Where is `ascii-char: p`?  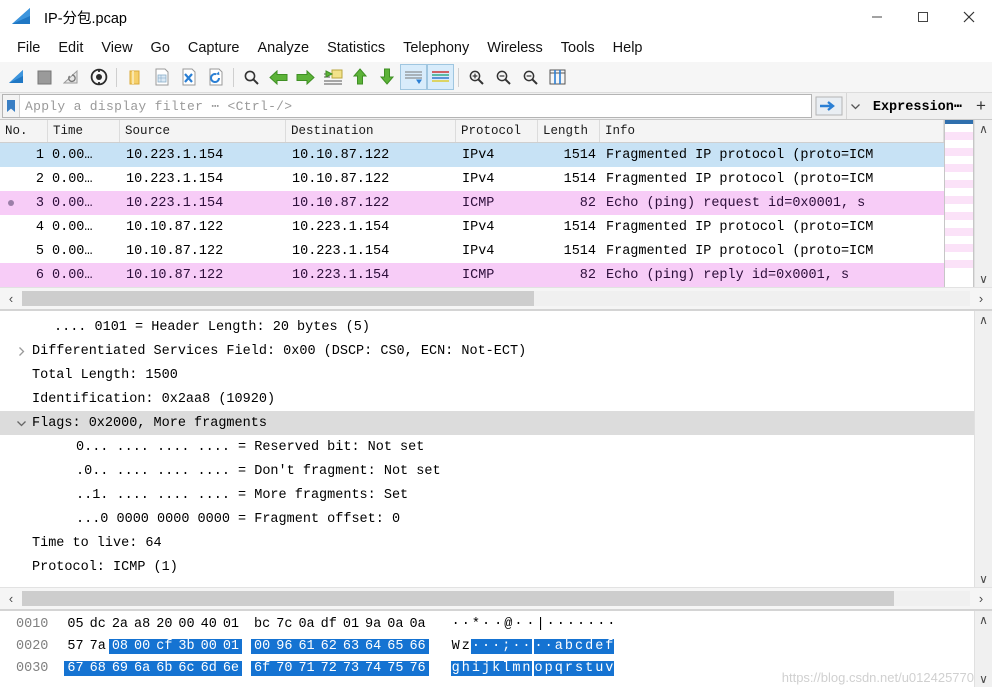
ascii-char: p is located at coordinates (548, 668).